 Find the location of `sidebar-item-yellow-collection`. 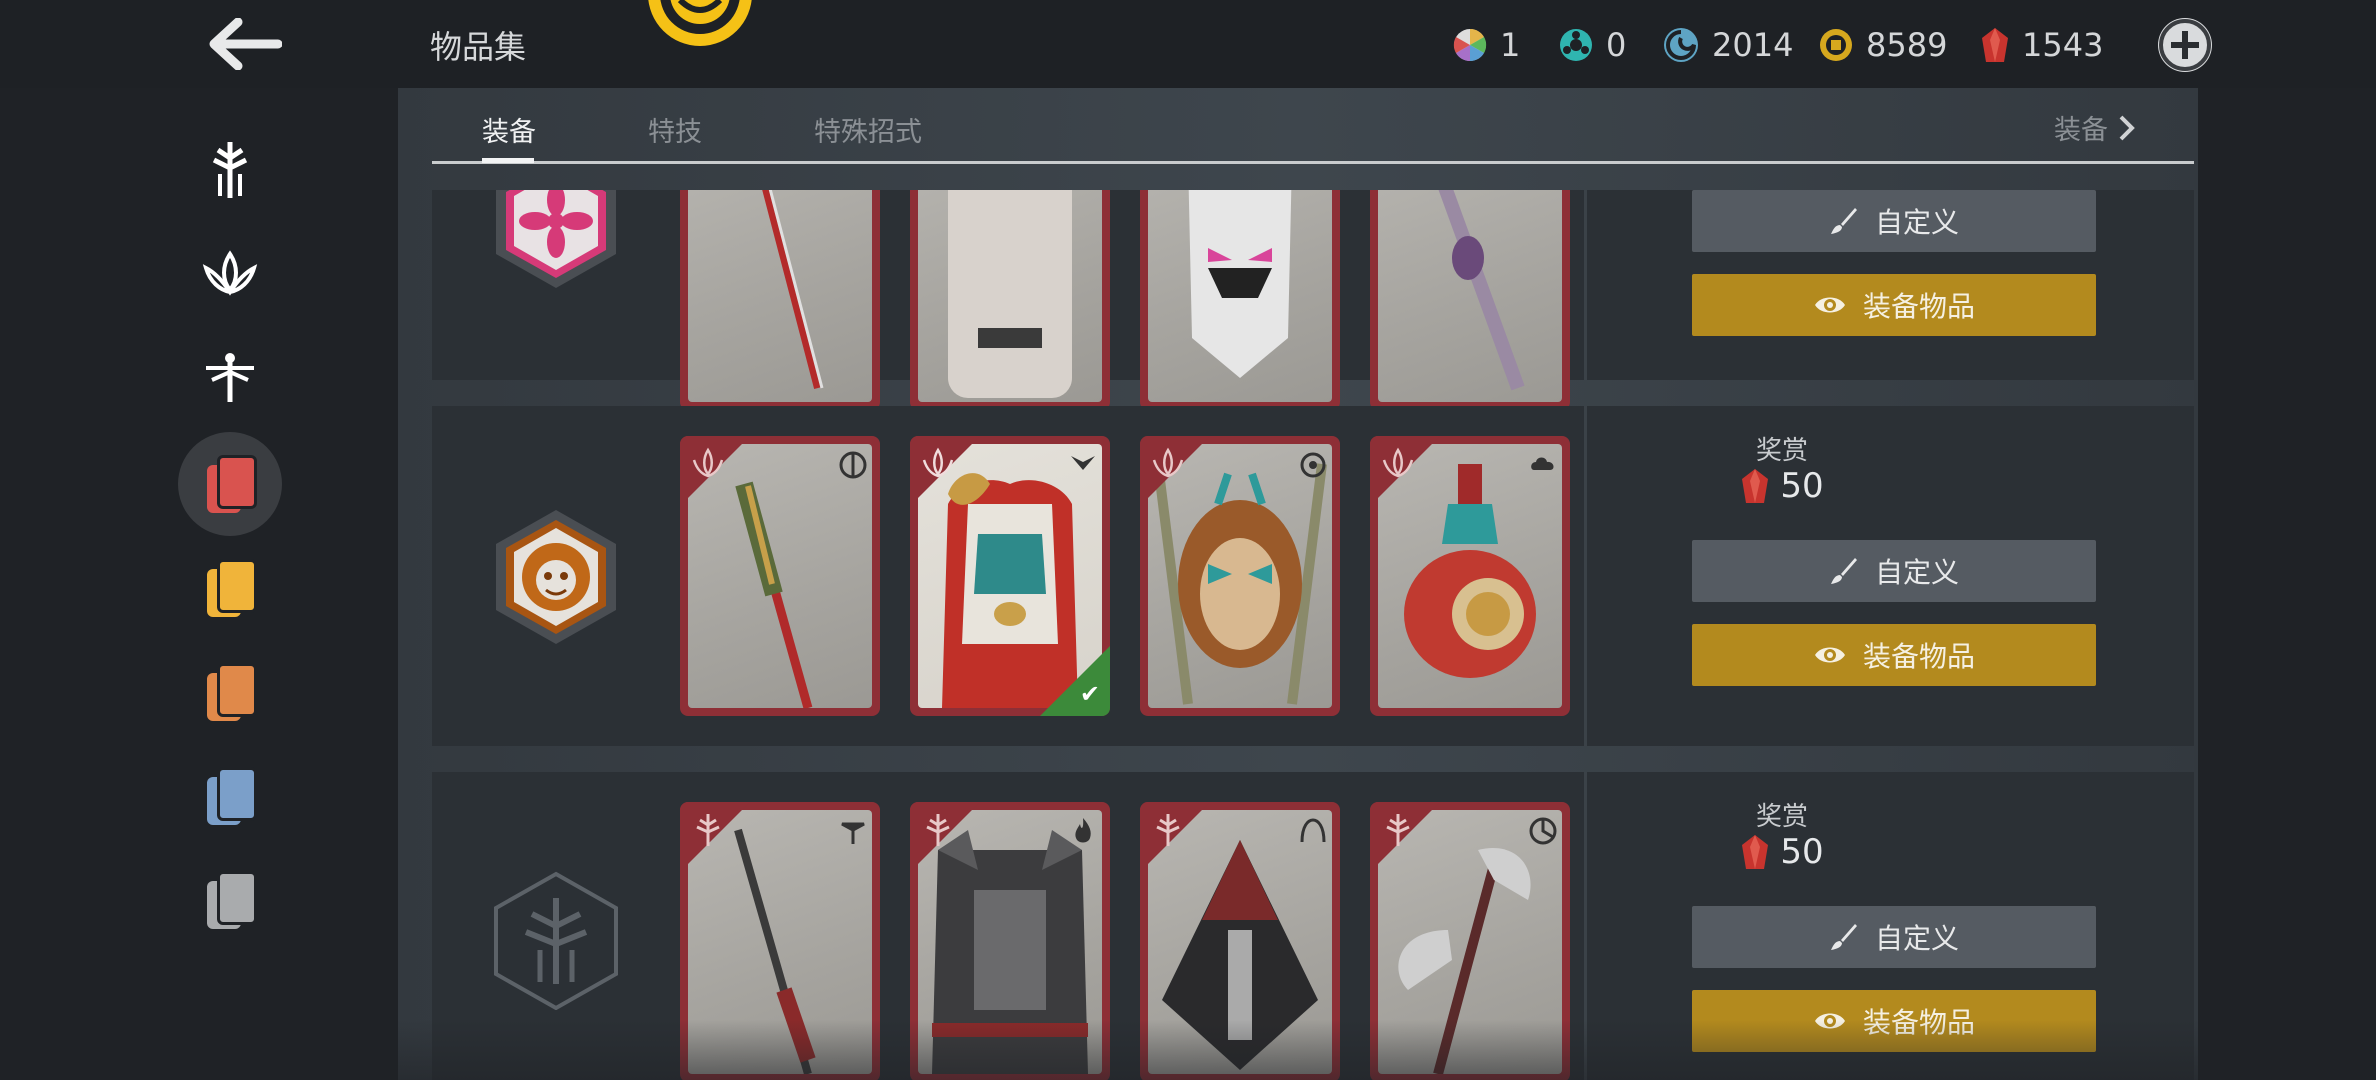

sidebar-item-yellow-collection is located at coordinates (230, 588).